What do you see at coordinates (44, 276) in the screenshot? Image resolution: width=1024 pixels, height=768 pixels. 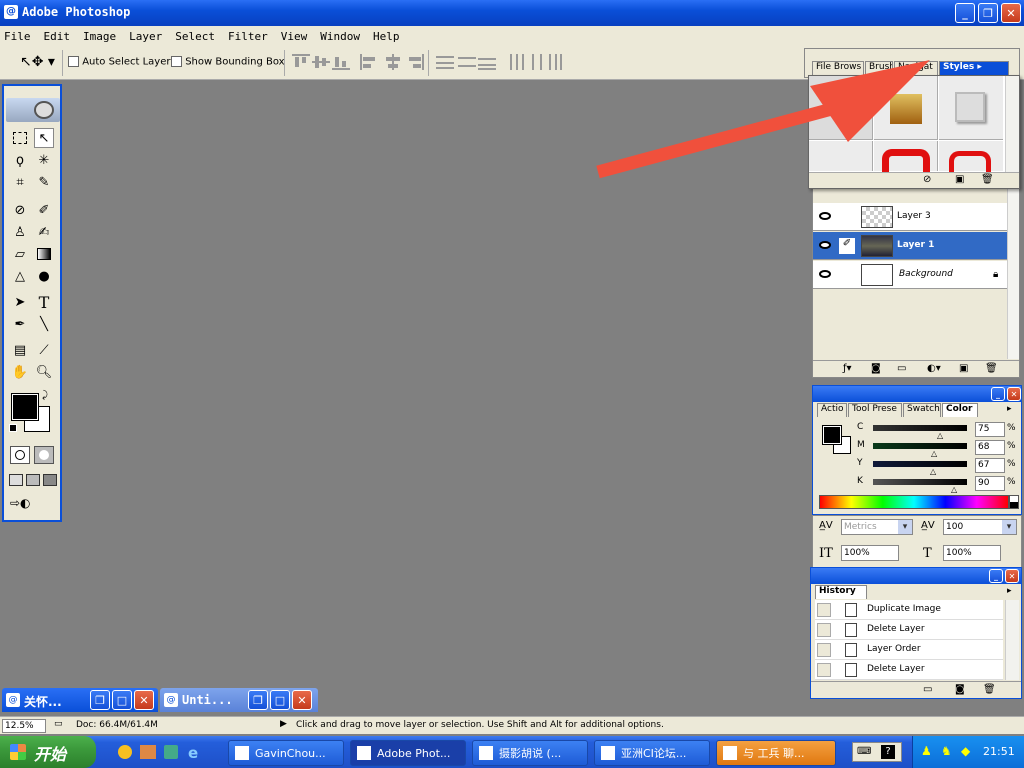 I see `dodge-tool-icon: ●` at bounding box center [44, 276].